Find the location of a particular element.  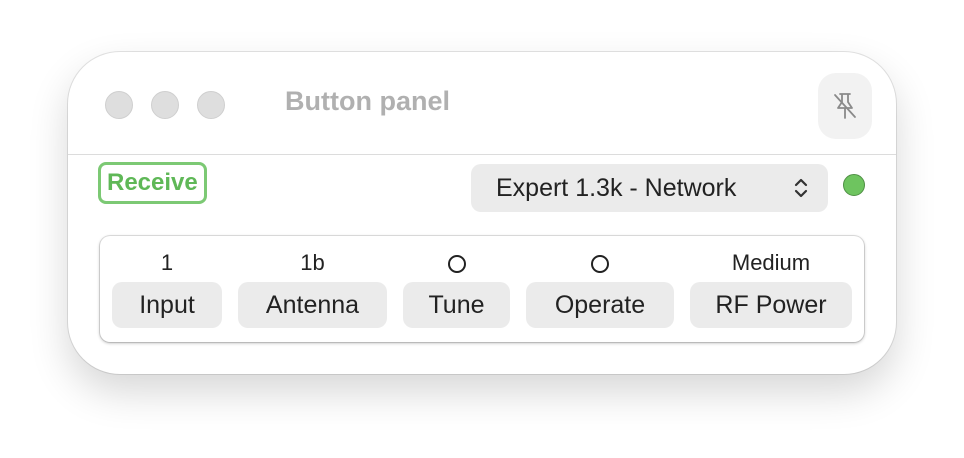

input-control: 1 Input is located at coordinates (167, 289).